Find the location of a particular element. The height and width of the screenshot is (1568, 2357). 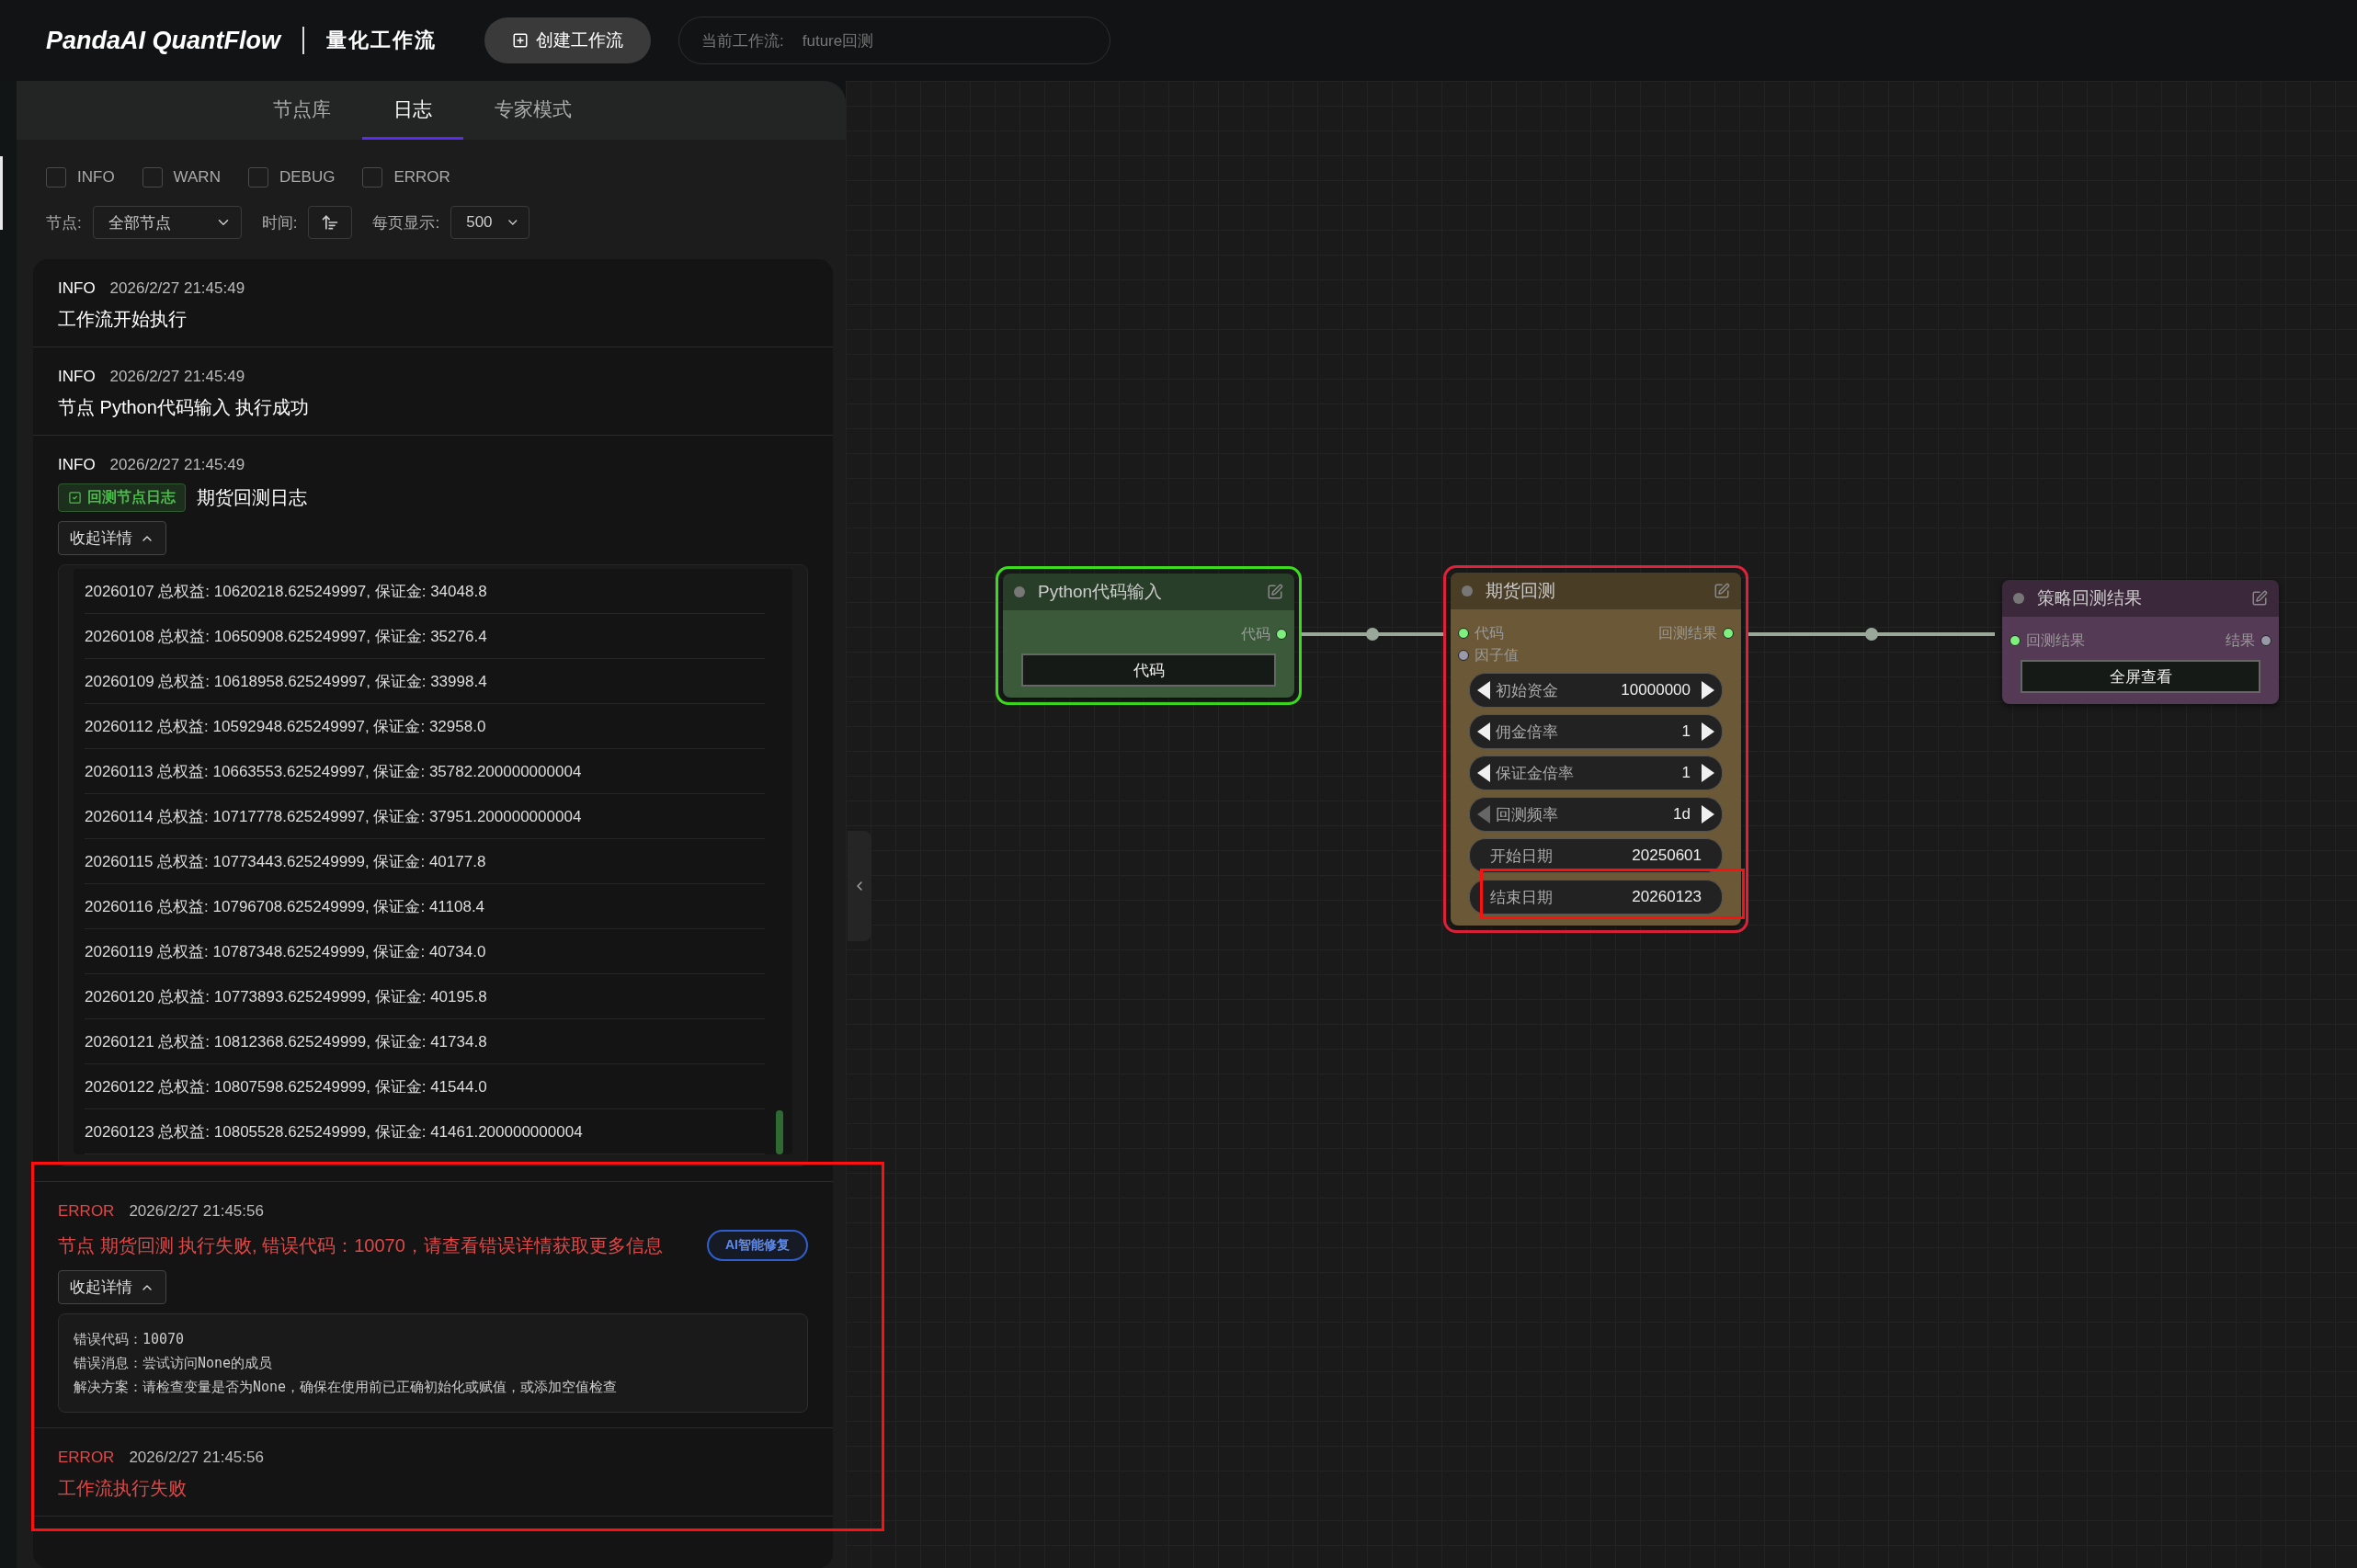

node-card: 期货回测 代码 回测结果 因子值 初始资金 10000000 佣金倍率 1 保证金倍率 1 回测频率 1d 开始日期 20250601 结束日期 20260123 is located at coordinates (1595, 749).